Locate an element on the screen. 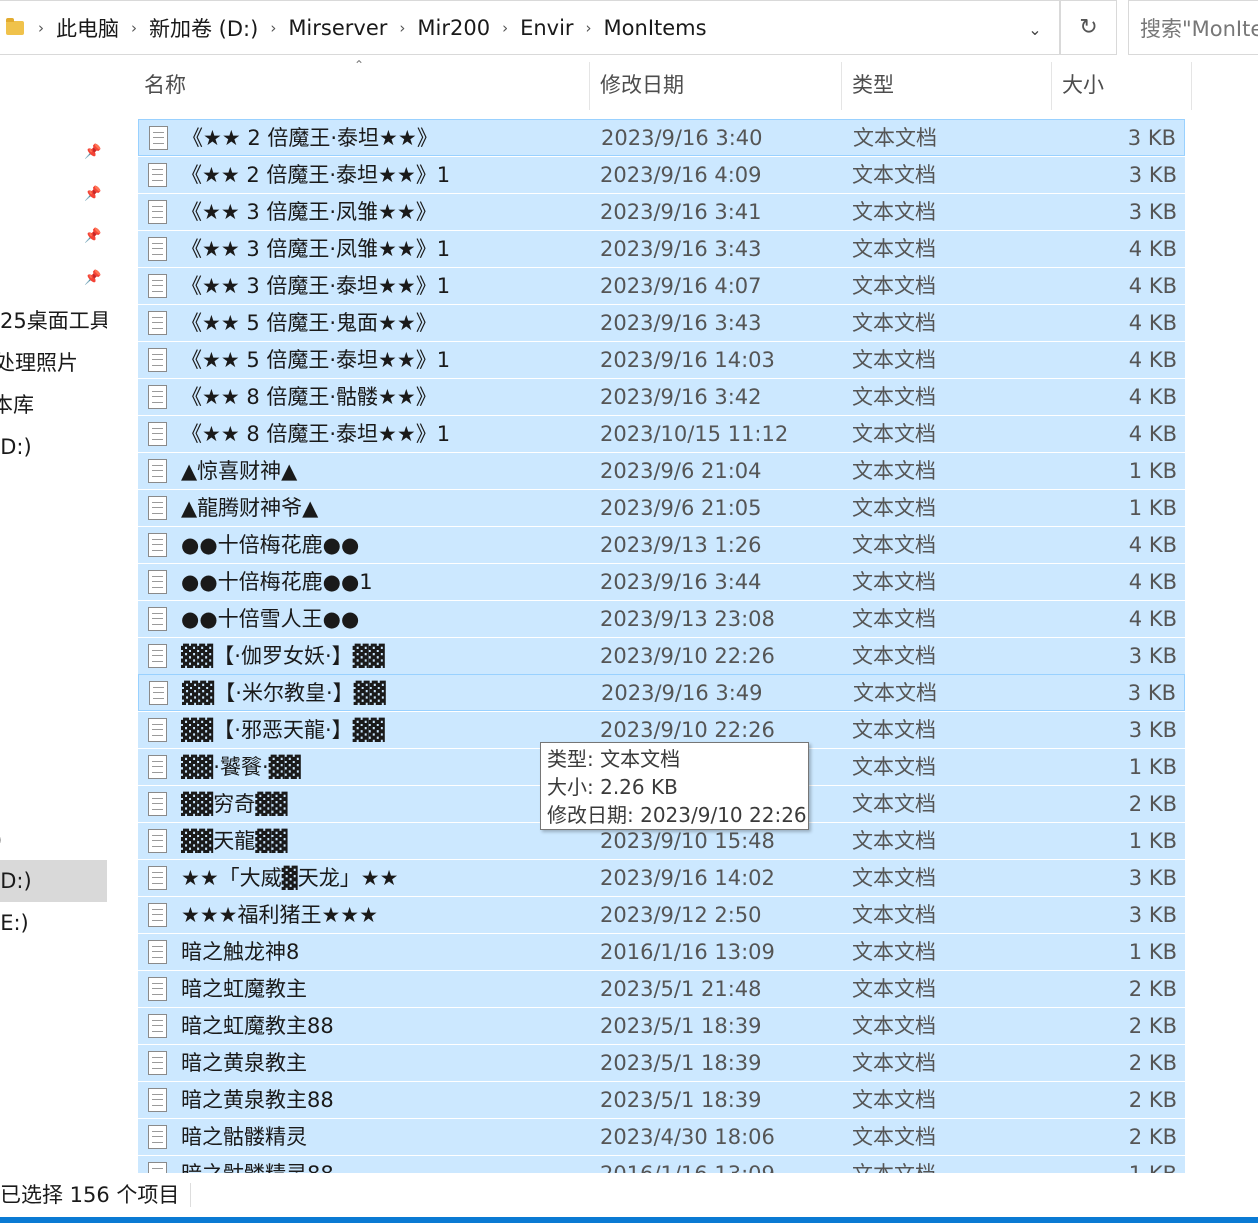 Image resolution: width=1258 pixels, height=1223 pixels. file-row: 《★★ 3 倍魔王·凤雏★★》1 2023/9/16 3:43 文本文档 4 KB is located at coordinates (661, 248).